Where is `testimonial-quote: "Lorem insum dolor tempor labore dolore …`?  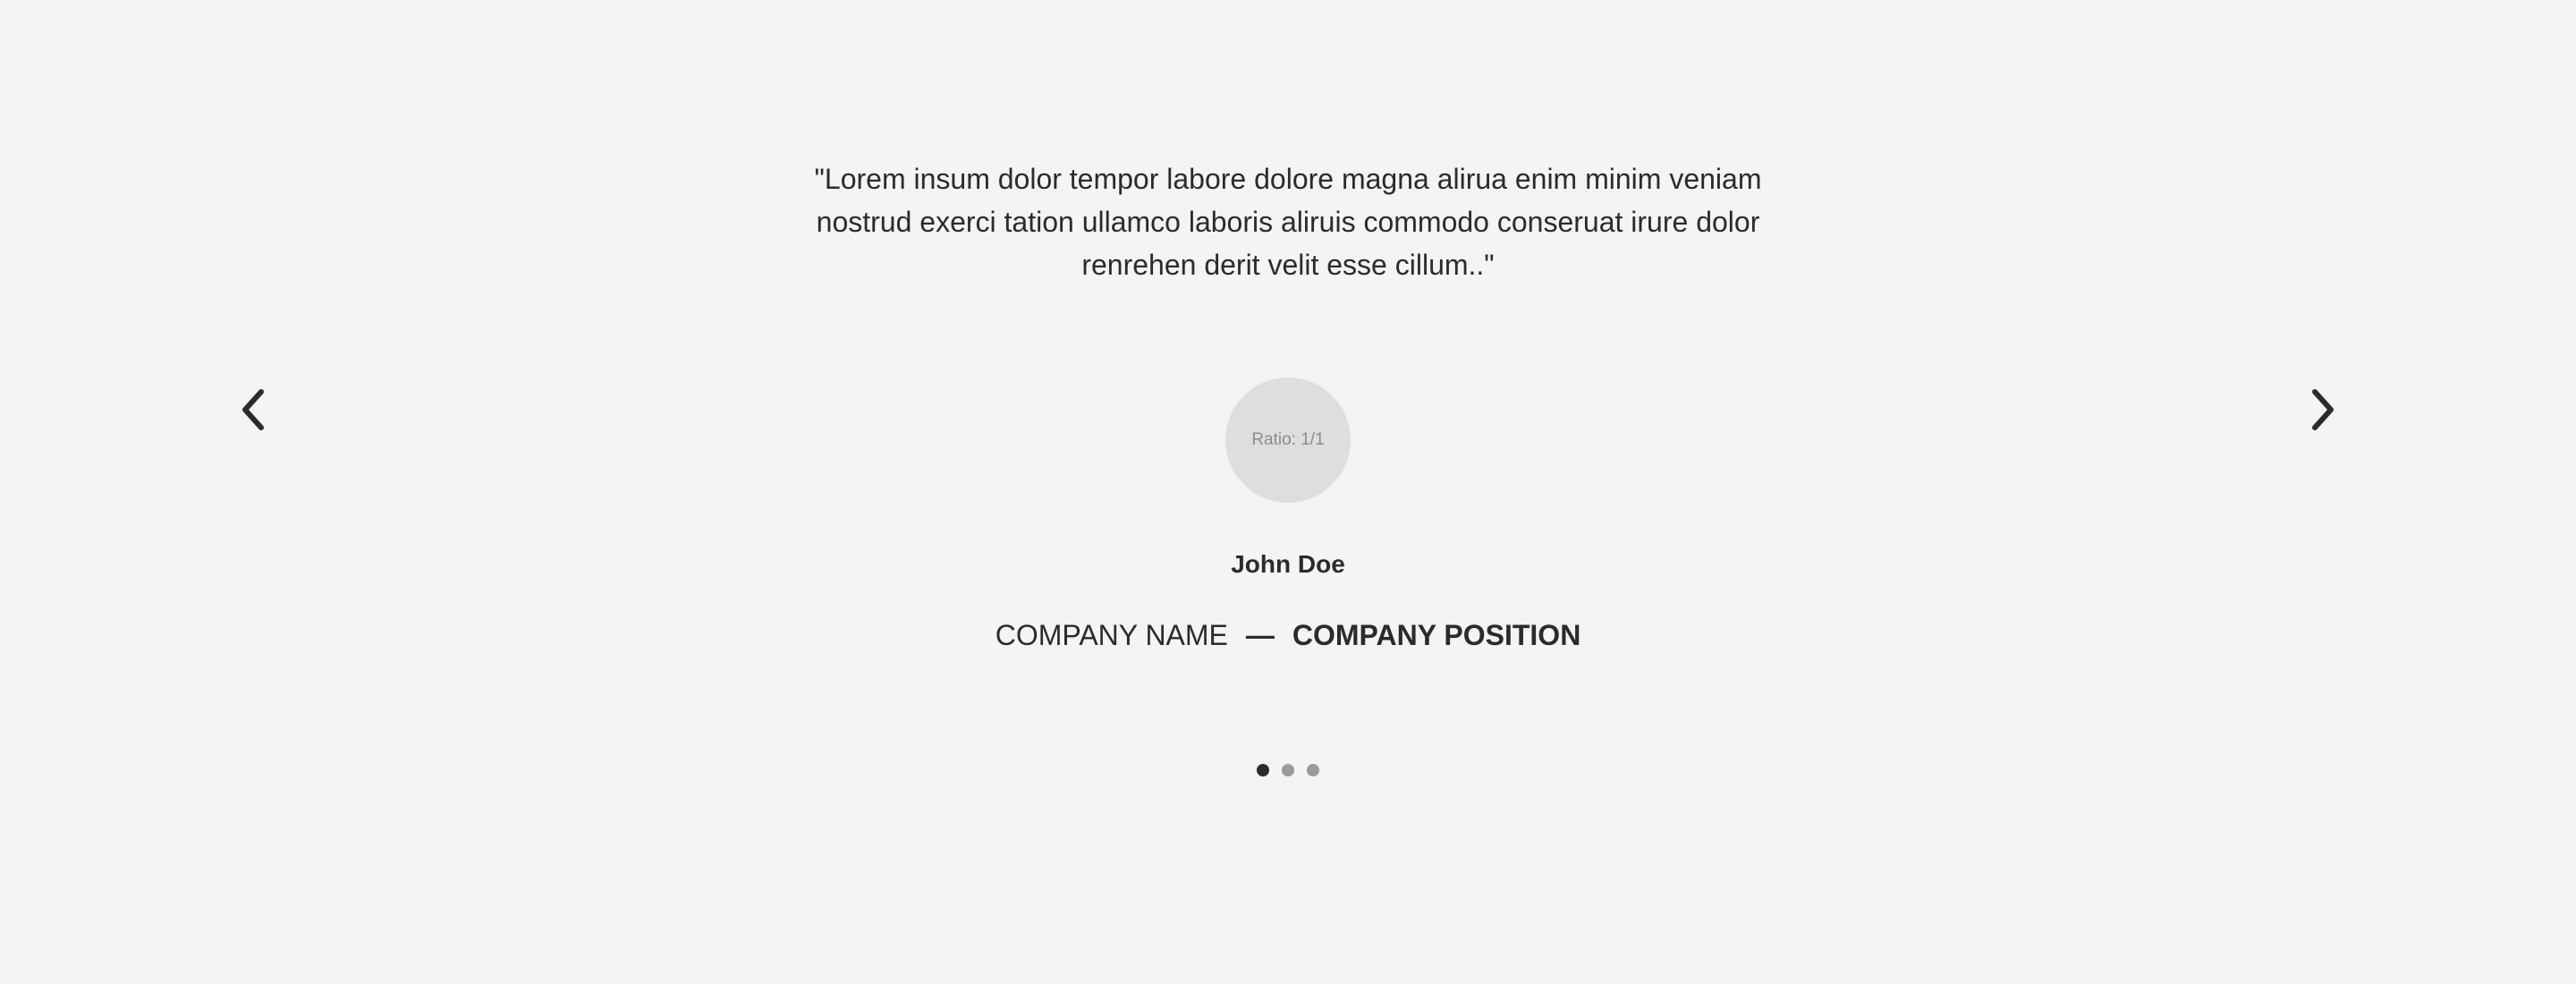
testimonial-quote: "Lorem insum dolor tempor labore dolore … is located at coordinates (1288, 222).